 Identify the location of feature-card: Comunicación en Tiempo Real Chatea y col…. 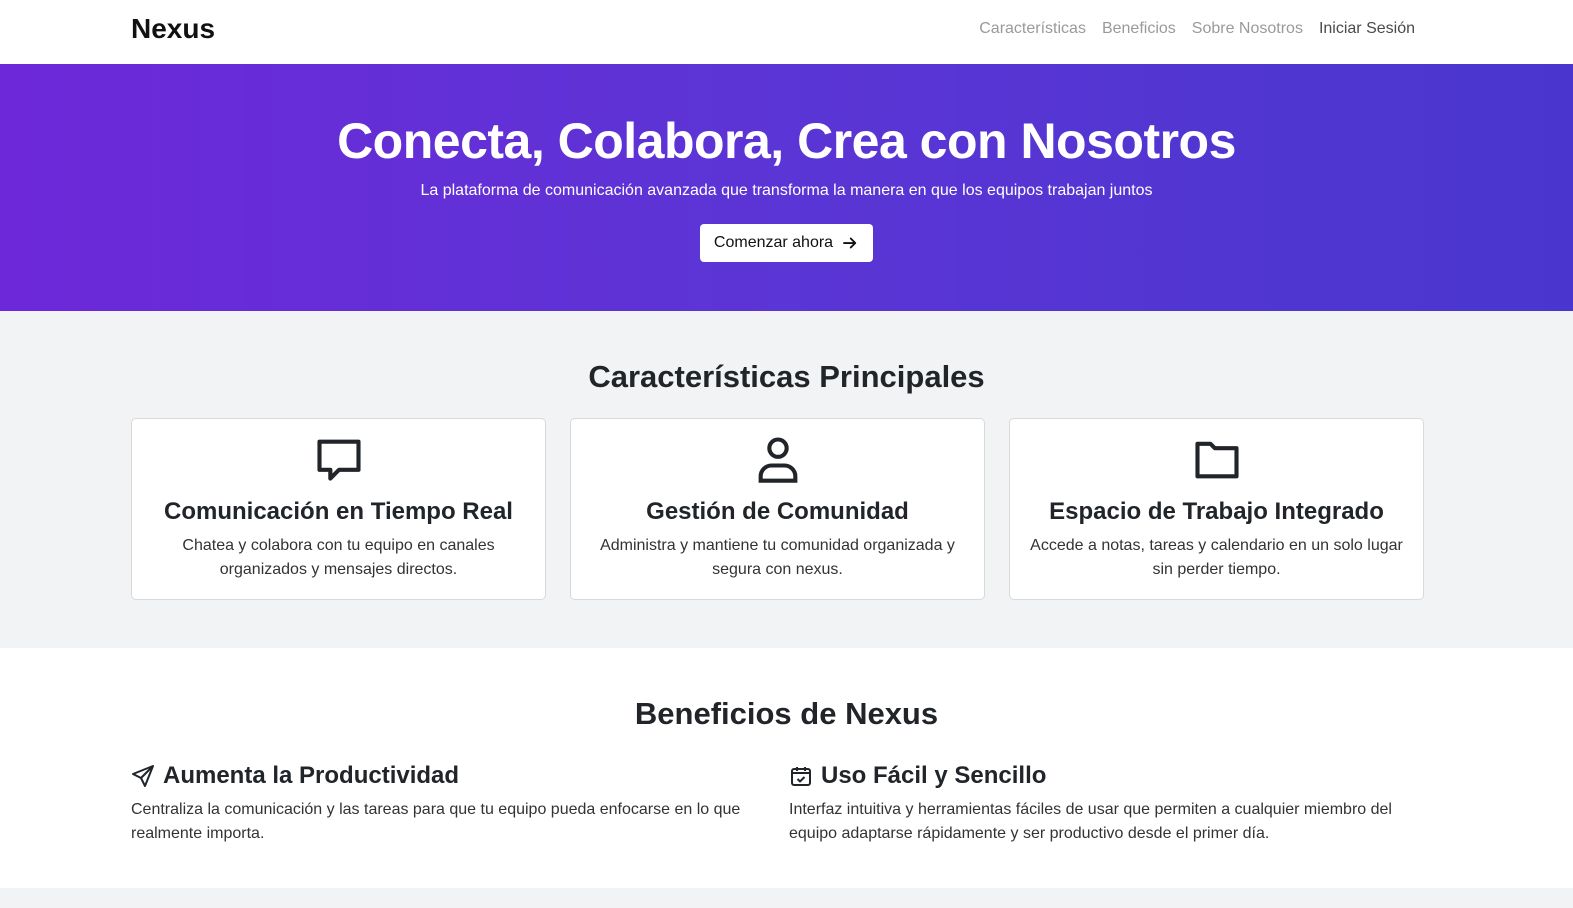
(338, 509).